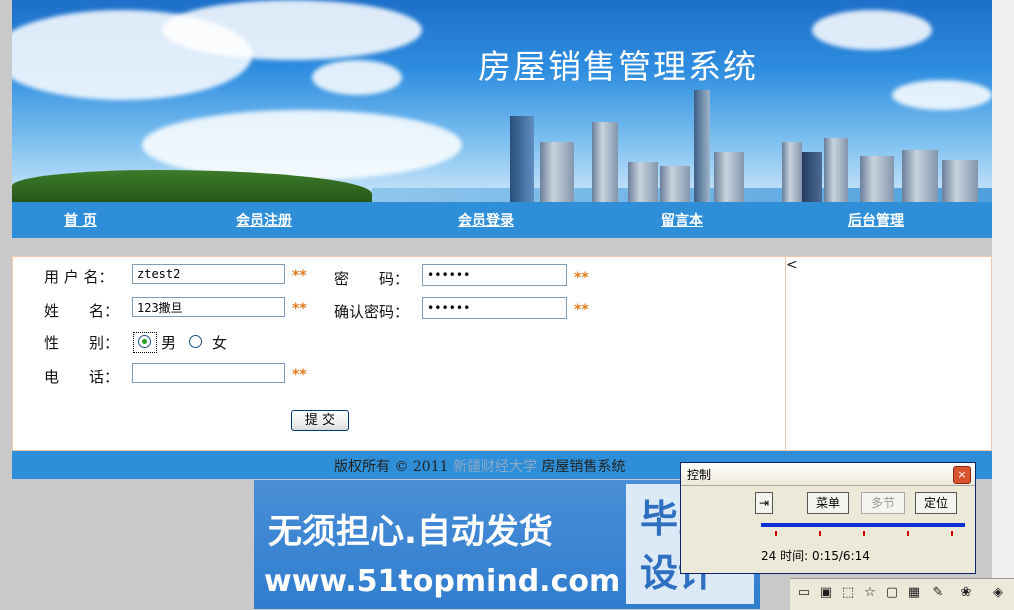 The image size is (1014, 610). What do you see at coordinates (80, 220) in the screenshot?
I see `nav-home: 首 页` at bounding box center [80, 220].